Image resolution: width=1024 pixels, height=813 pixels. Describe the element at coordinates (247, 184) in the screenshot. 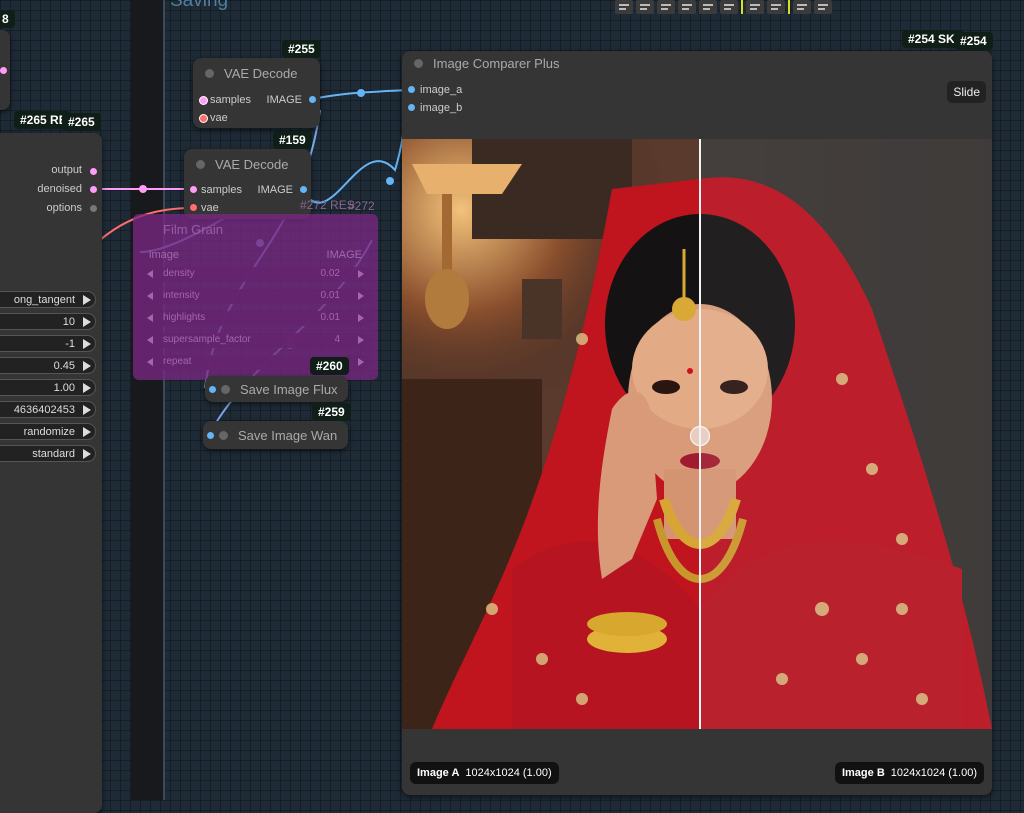

I see `vae-decode-node-159: VAE Decode samples vae IMAGE` at that location.